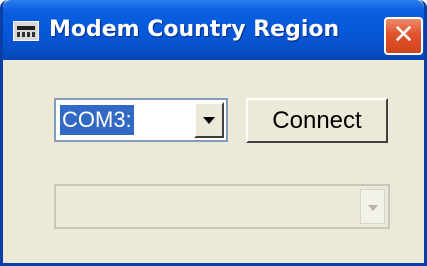  Describe the element at coordinates (317, 120) in the screenshot. I see `connect-button: Connect` at that location.